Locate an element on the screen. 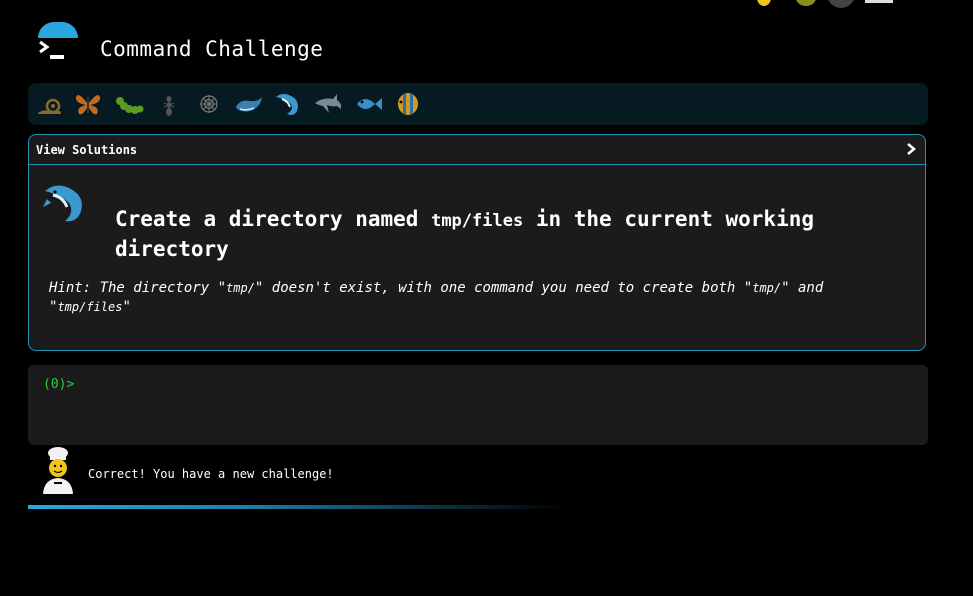 The image size is (973, 596). fish-icon is located at coordinates (368, 104).